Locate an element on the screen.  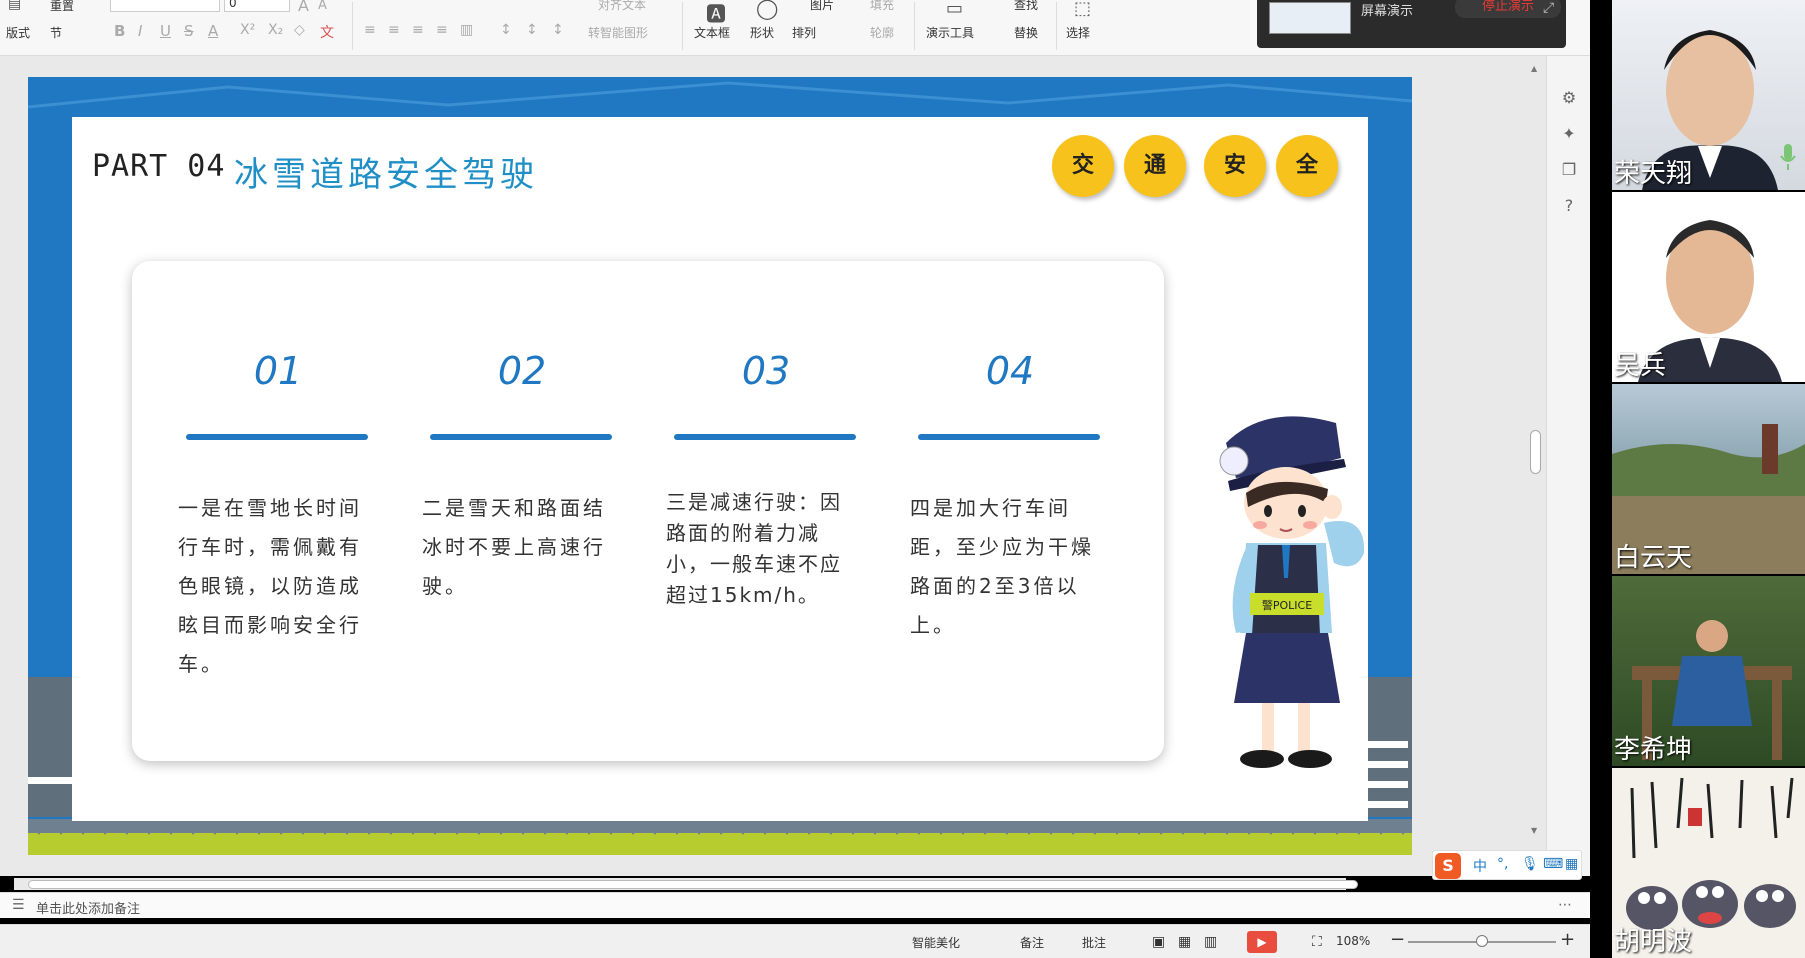
fill-button: 填充 is located at coordinates (882, 6).